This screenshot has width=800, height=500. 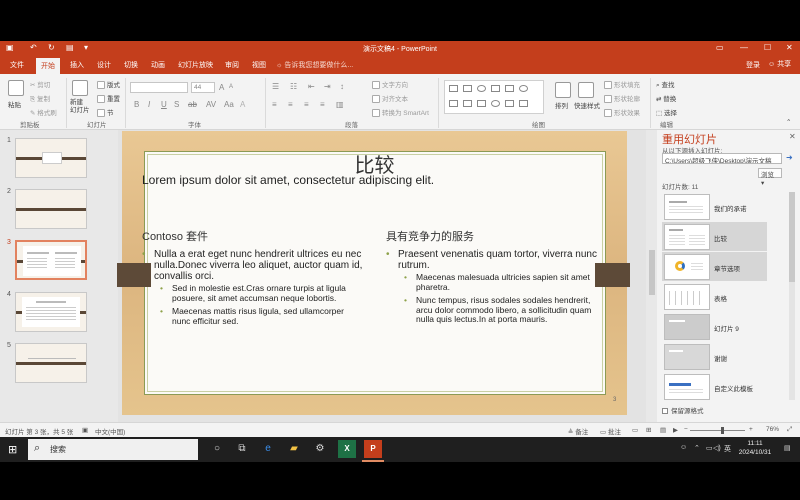 I want to click on editor-scrollbar, so click(x=652, y=276).